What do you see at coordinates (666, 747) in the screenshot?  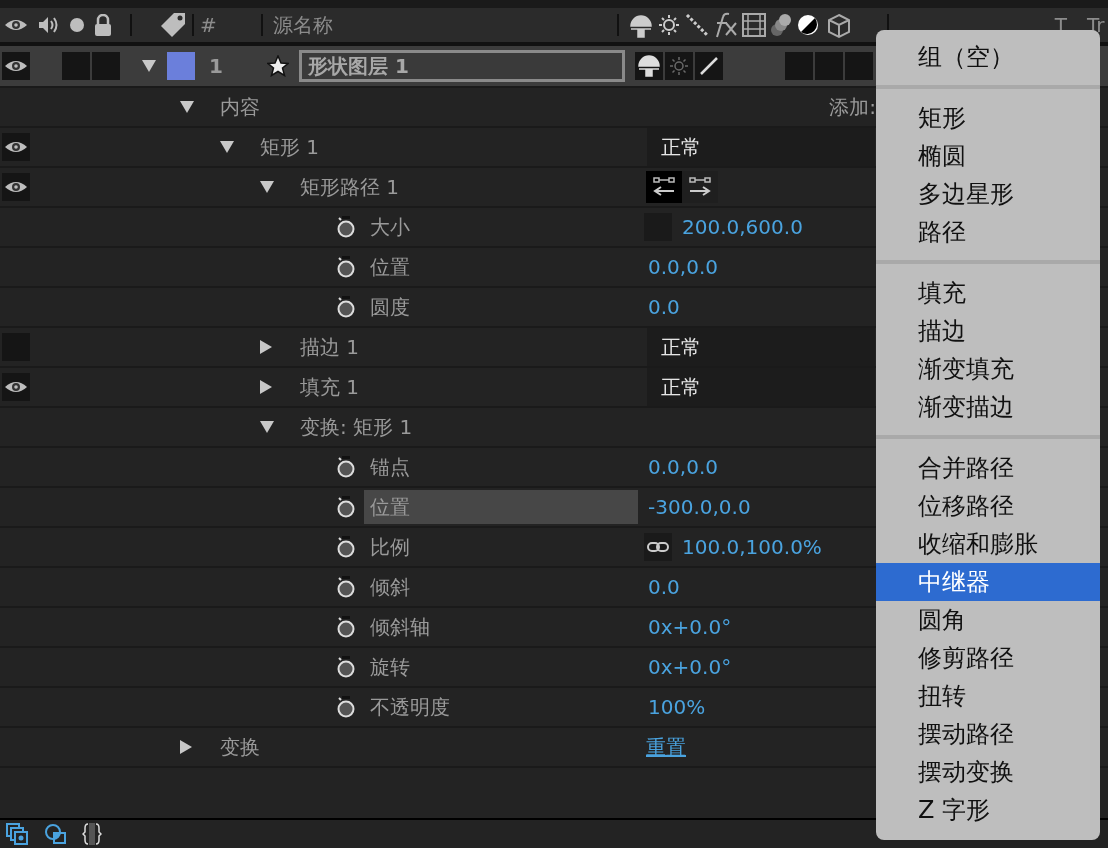 I see `reset-link: 重置` at bounding box center [666, 747].